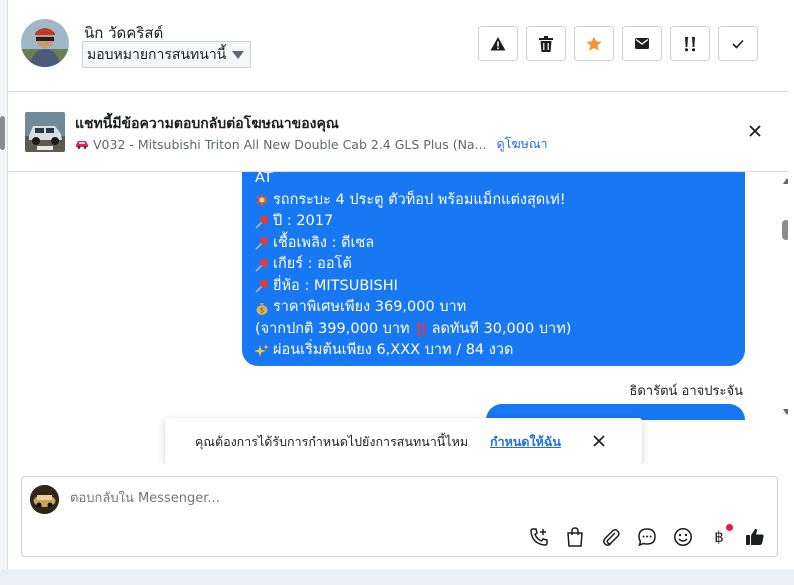  I want to click on assign-label: มอบหมายการสนทนานี้, so click(157, 54).